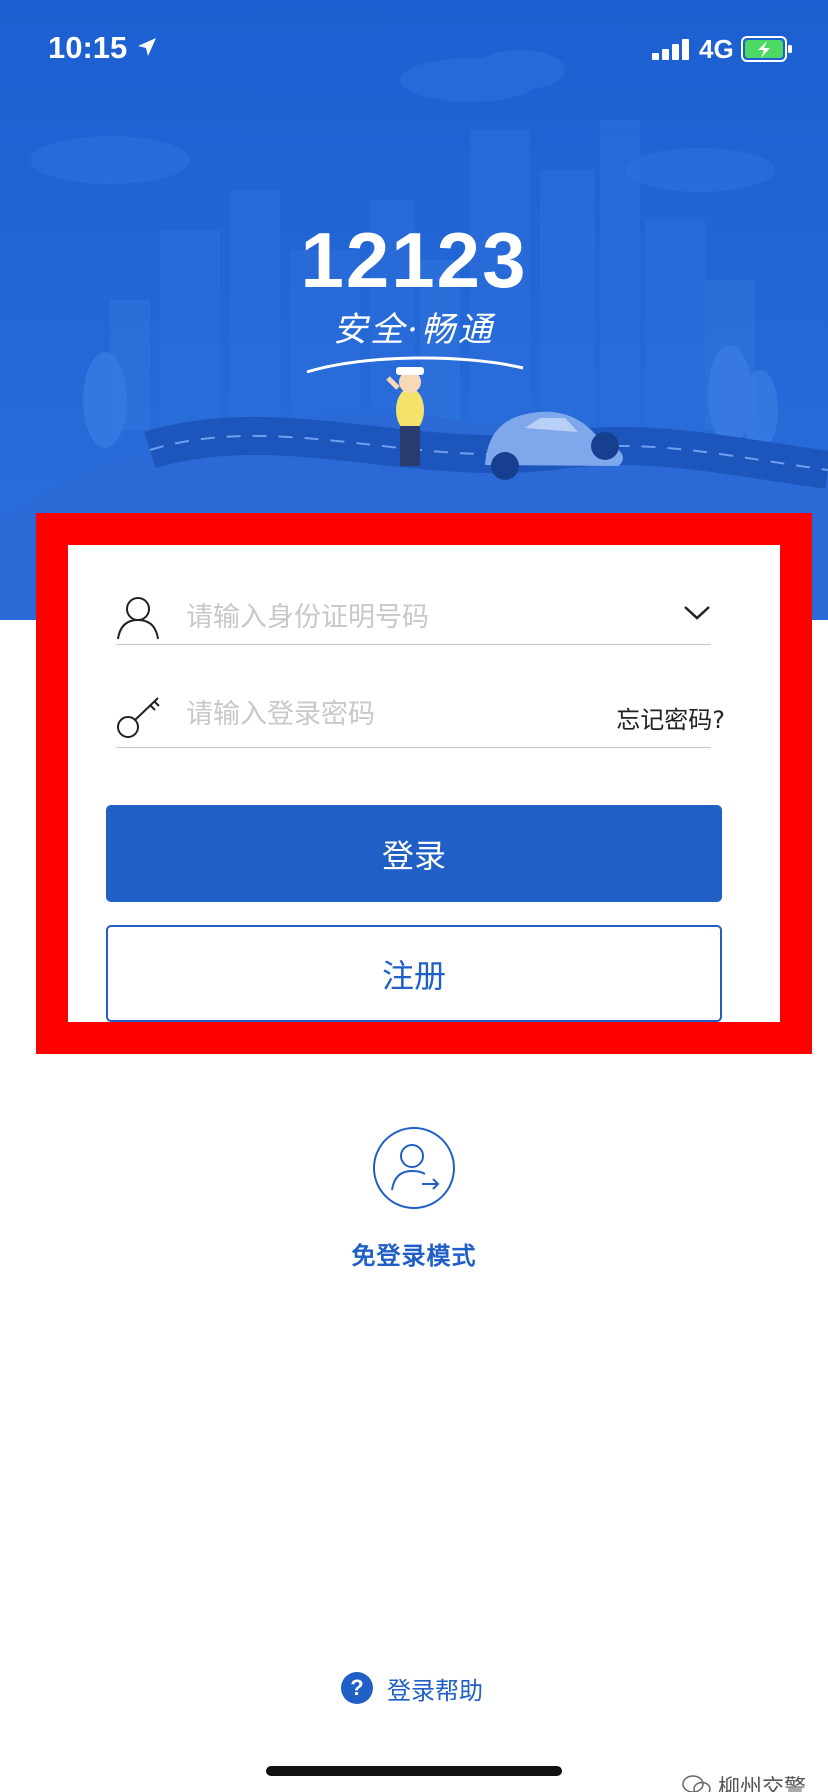 The height and width of the screenshot is (1792, 828). Describe the element at coordinates (696, 1783) in the screenshot. I see `wechat-icon` at that location.